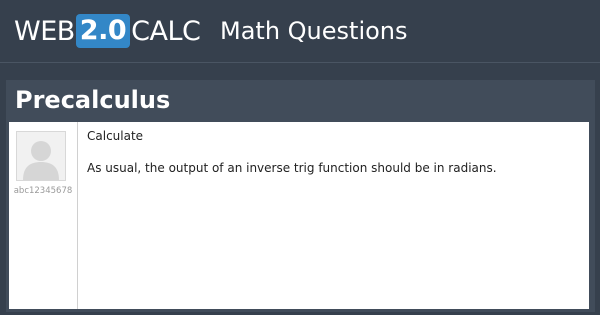 The width and height of the screenshot is (600, 315). Describe the element at coordinates (166, 31) in the screenshot. I see `logo-suffix: CALC` at that location.